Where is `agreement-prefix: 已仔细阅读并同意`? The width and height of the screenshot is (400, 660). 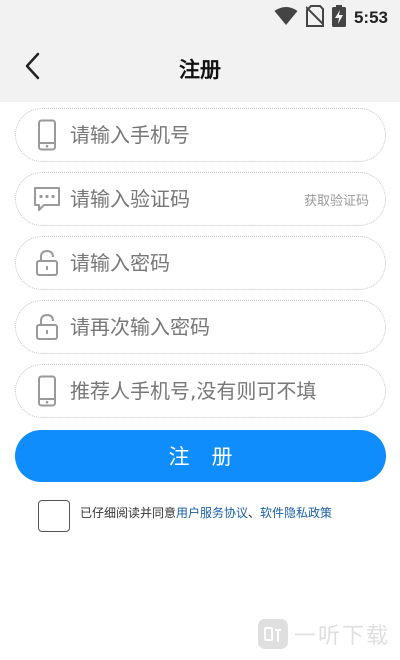 agreement-prefix: 已仔细阅读并同意 is located at coordinates (128, 513).